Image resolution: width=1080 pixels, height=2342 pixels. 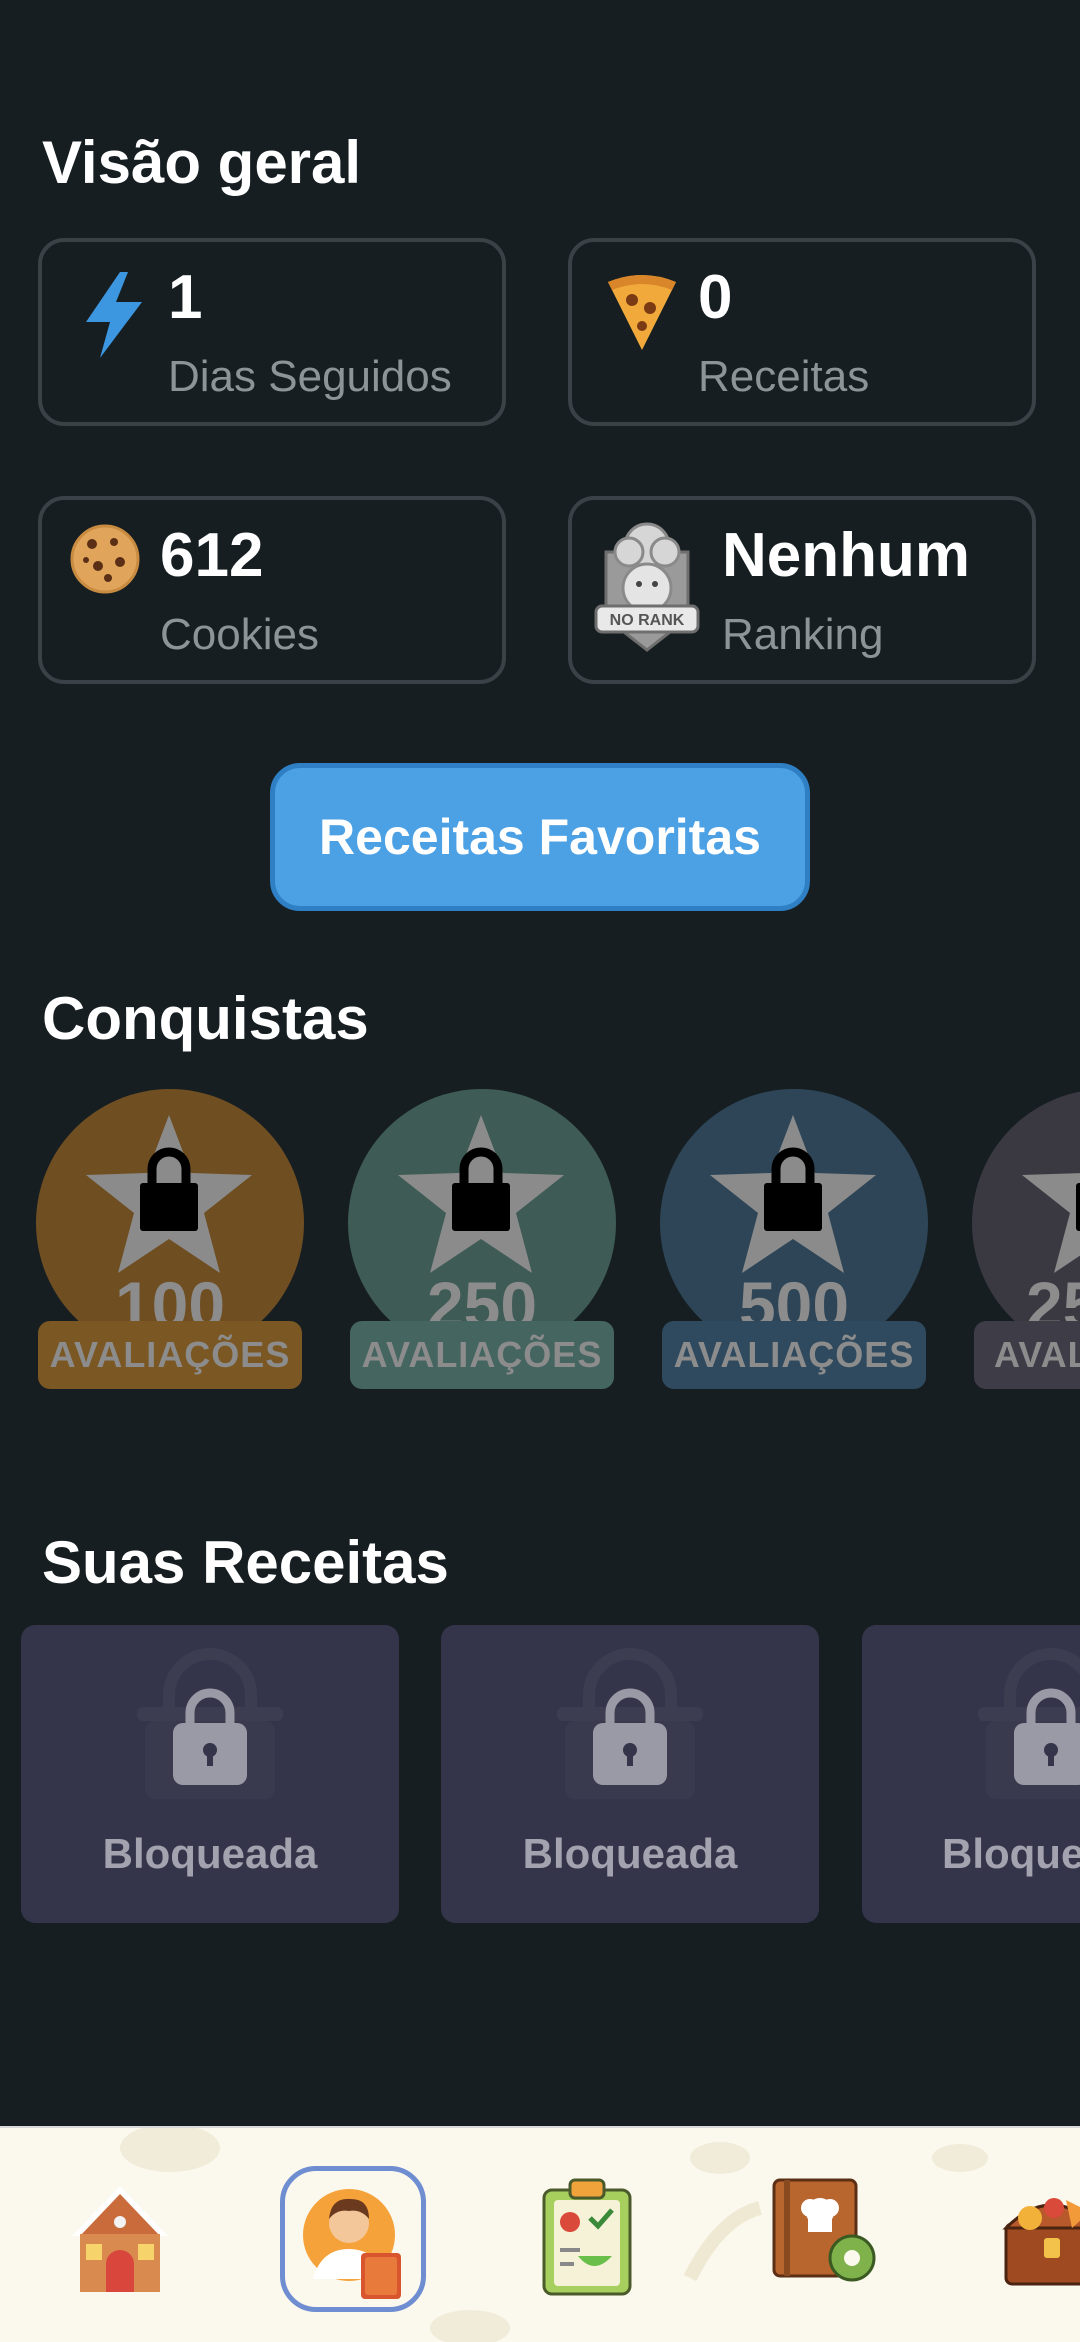 What do you see at coordinates (185, 297) in the screenshot?
I see `stat-value-streak: 1` at bounding box center [185, 297].